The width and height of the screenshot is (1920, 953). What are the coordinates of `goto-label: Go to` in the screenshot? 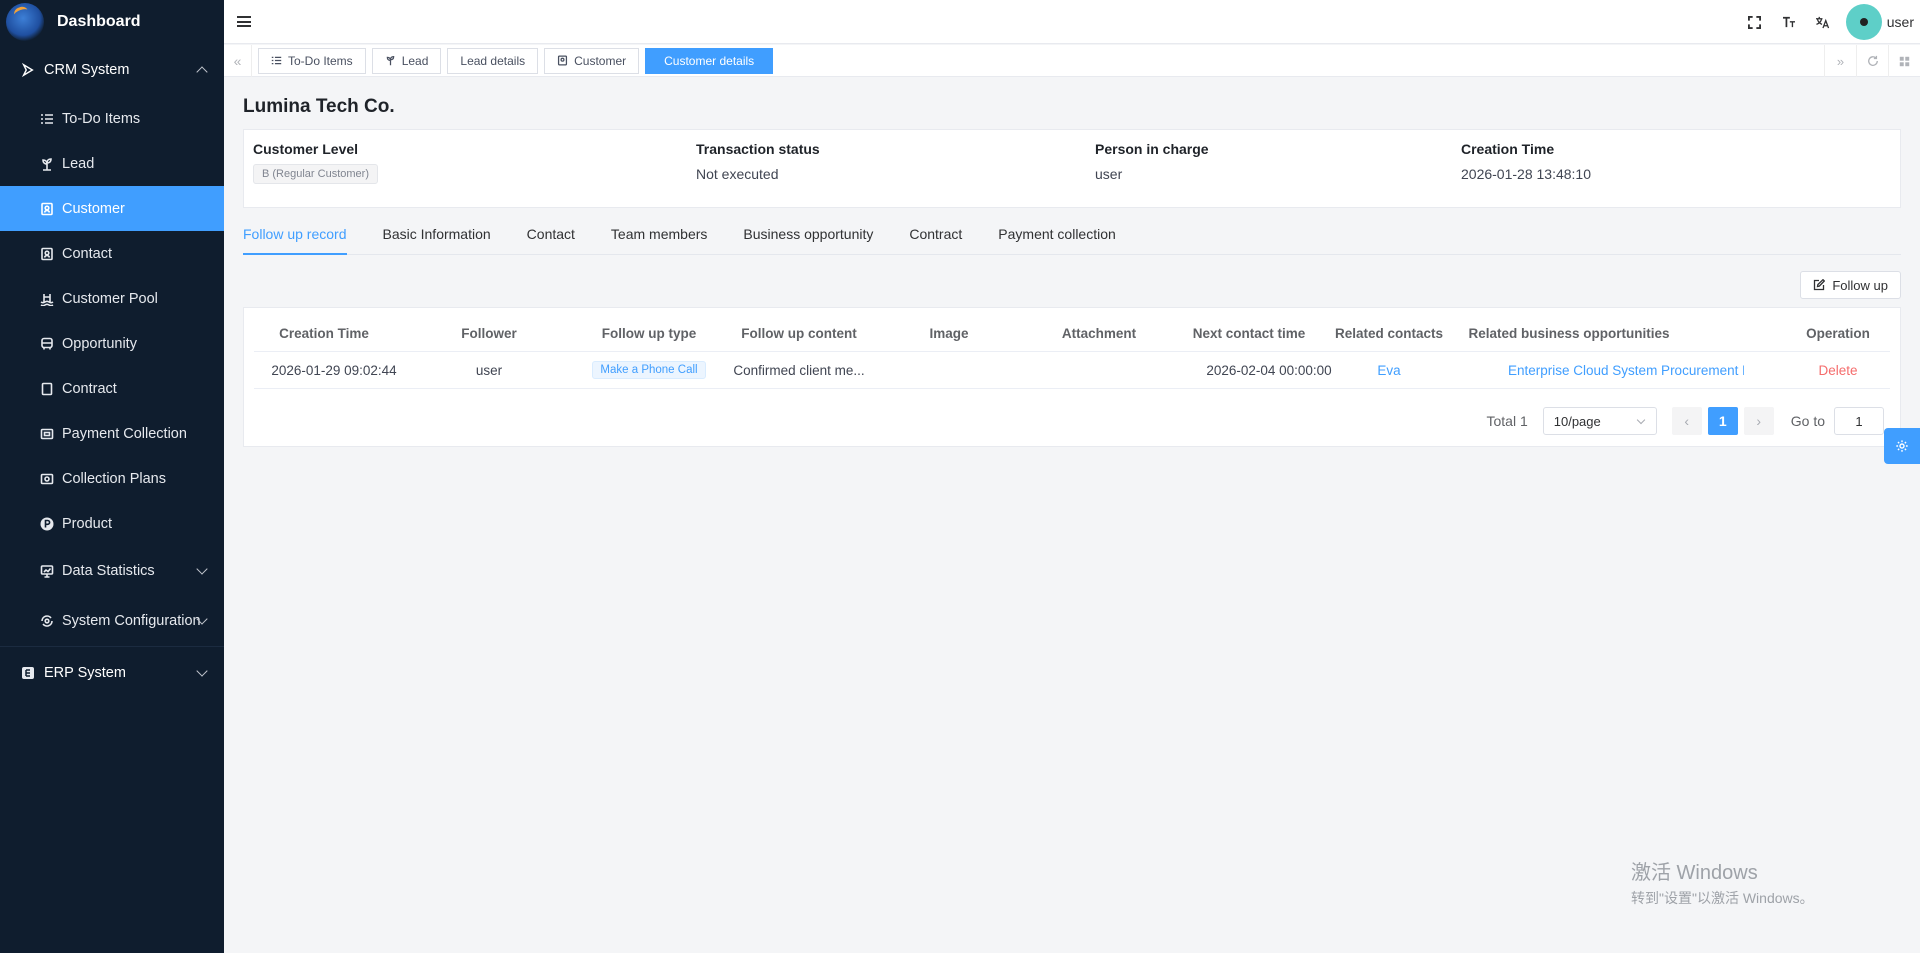 It's located at (1807, 421).